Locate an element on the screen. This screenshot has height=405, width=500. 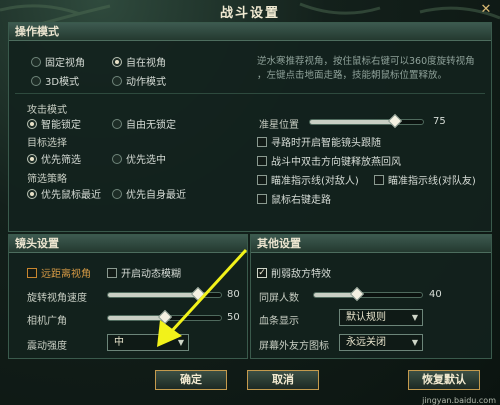
select-value: 永远关闭 is located at coordinates (366, 342).